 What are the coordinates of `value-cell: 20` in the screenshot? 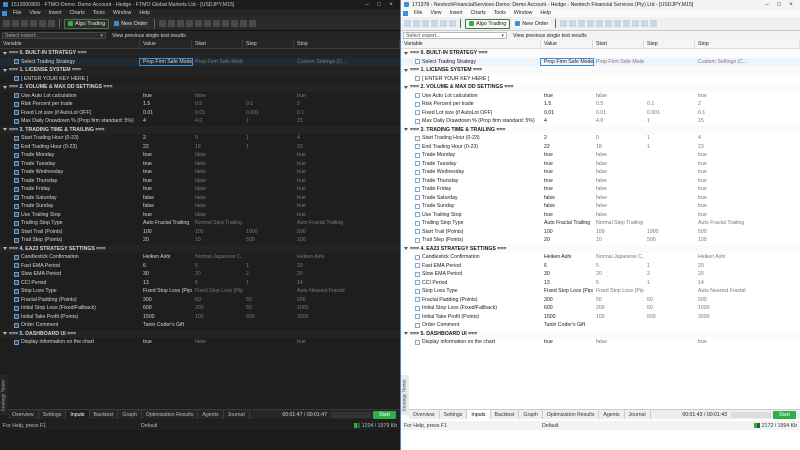 It's located at (567, 240).